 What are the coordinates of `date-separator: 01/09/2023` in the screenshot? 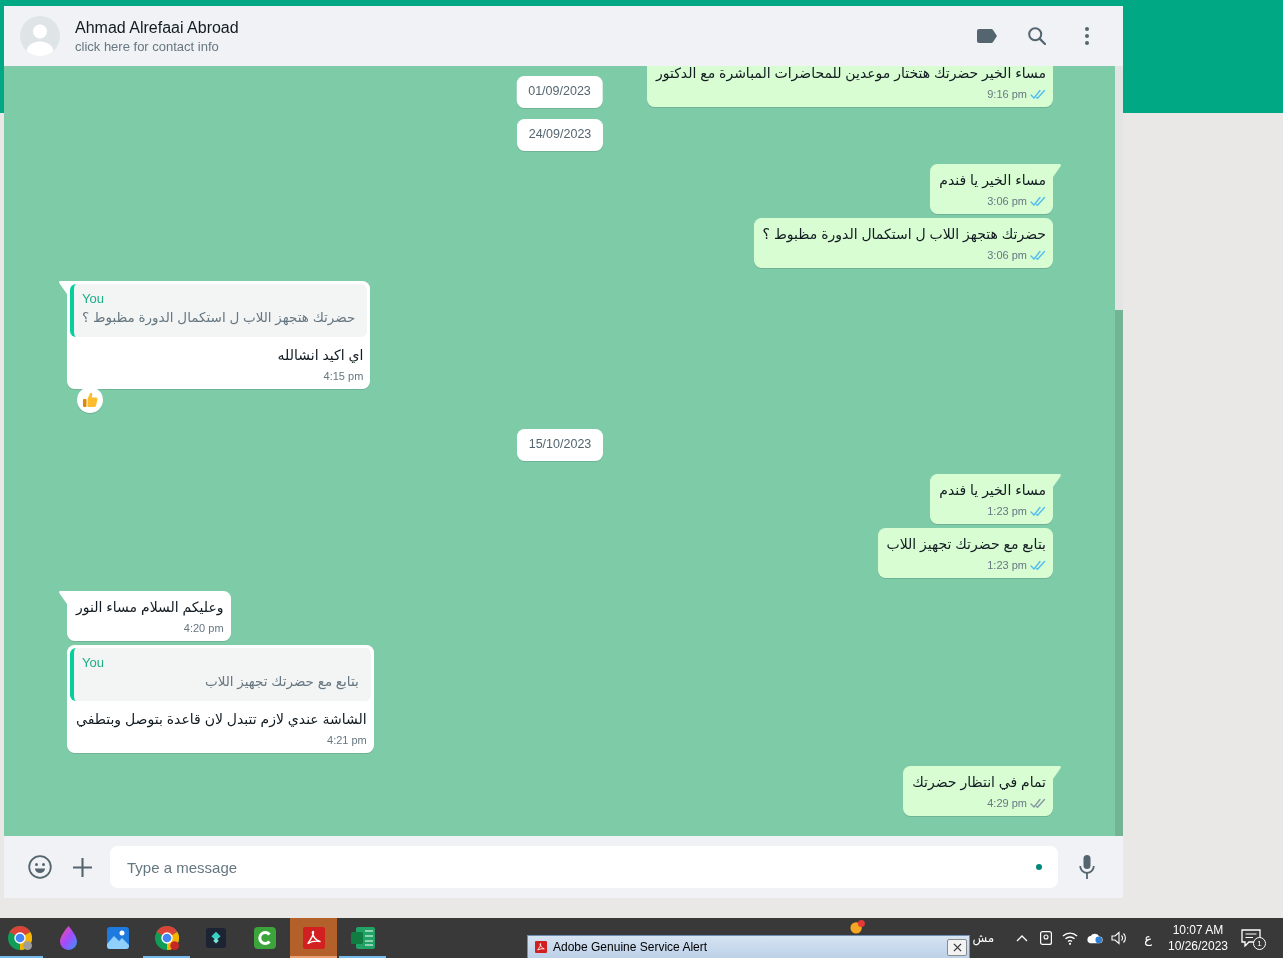 It's located at (559, 92).